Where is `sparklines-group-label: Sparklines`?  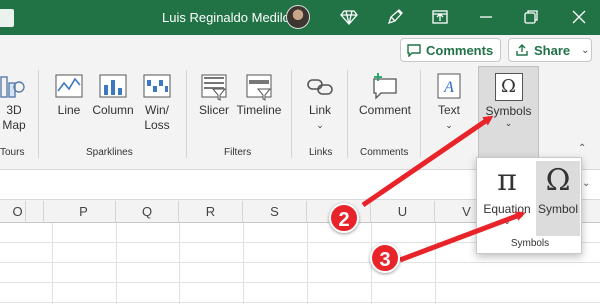
sparklines-group-label: Sparklines is located at coordinates (109, 152).